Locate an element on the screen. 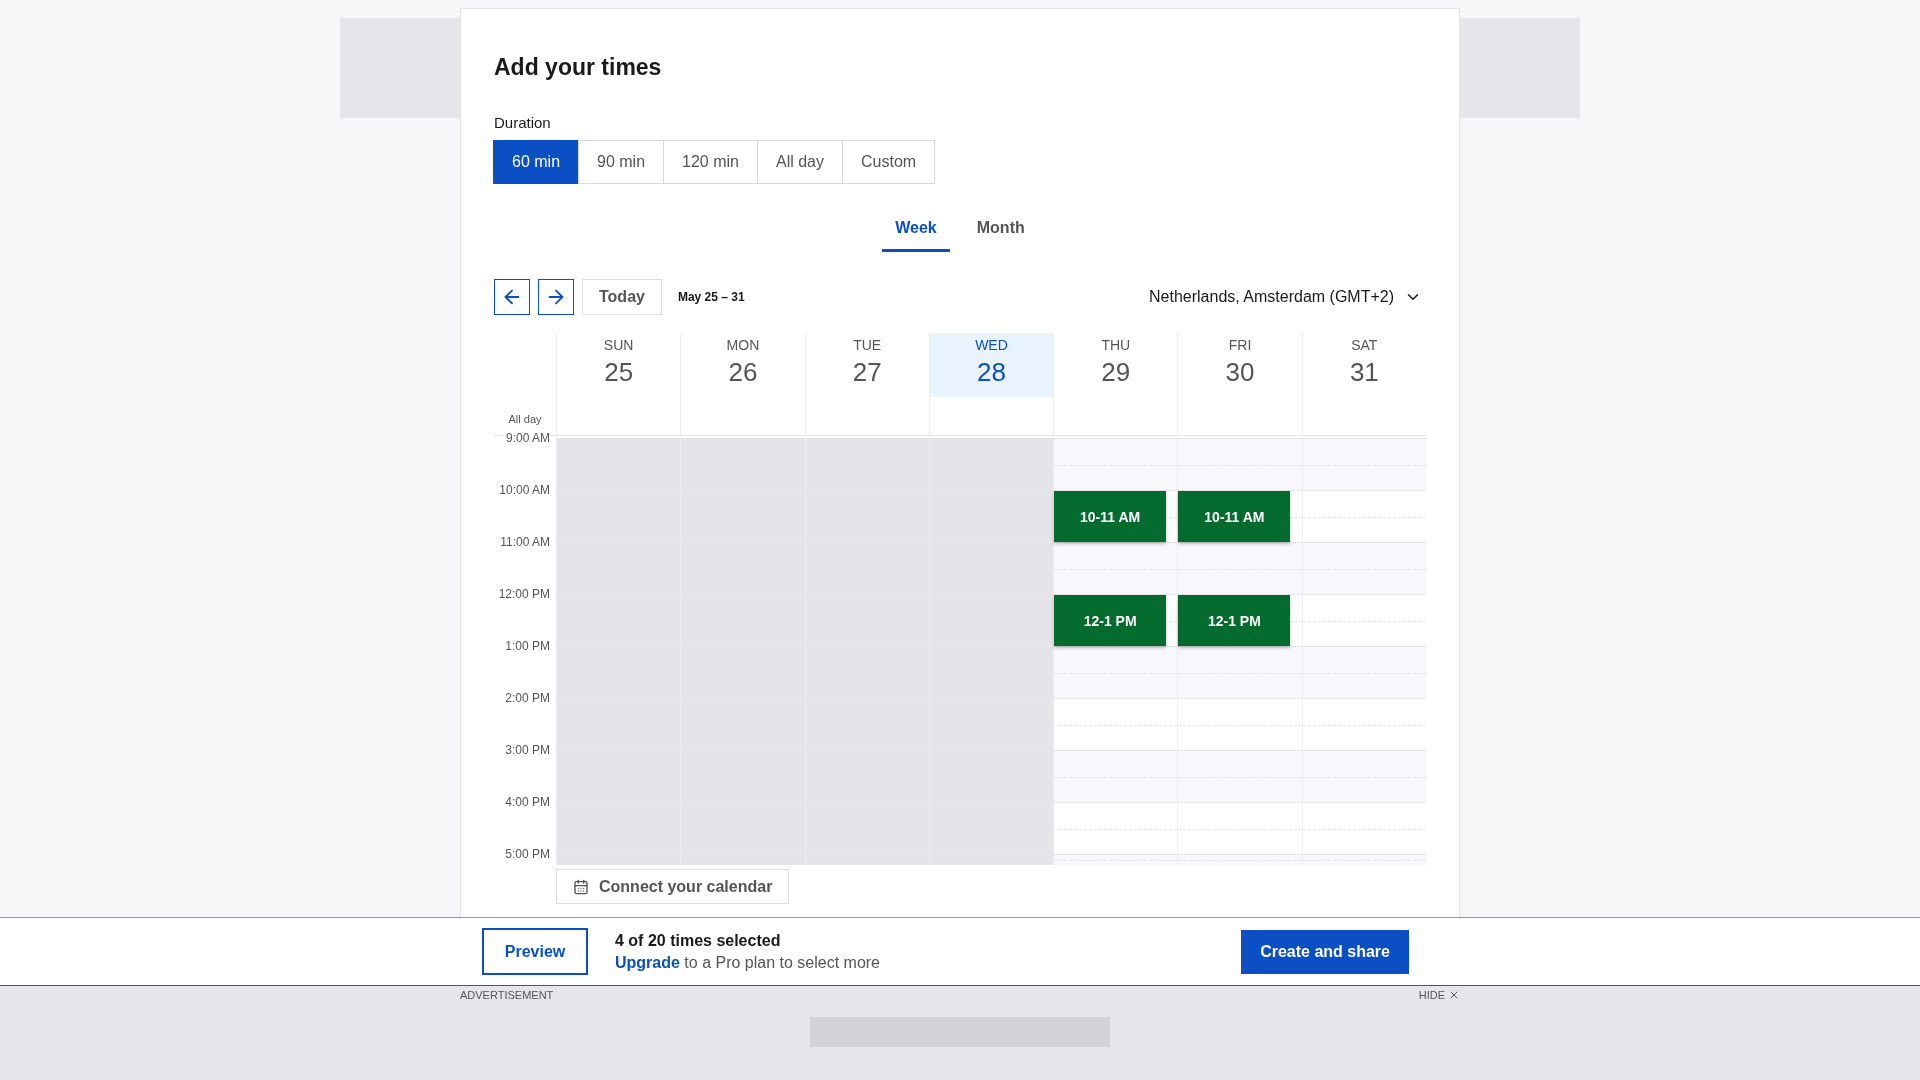  day-date: 28 is located at coordinates (991, 372).